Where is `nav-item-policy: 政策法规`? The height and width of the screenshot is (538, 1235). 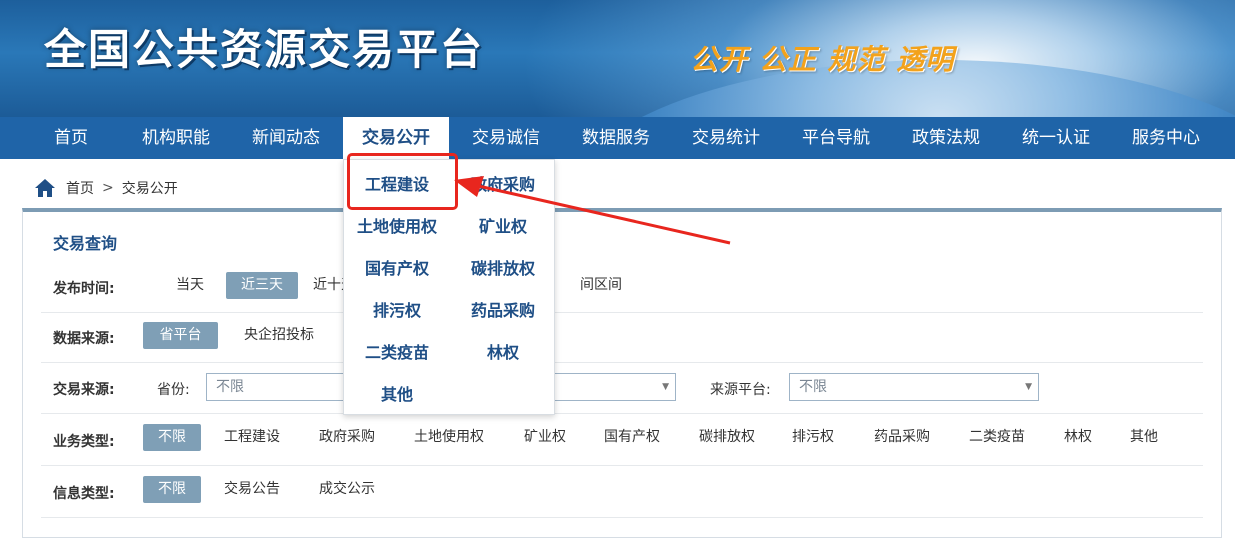 nav-item-policy: 政策法规 is located at coordinates (946, 138).